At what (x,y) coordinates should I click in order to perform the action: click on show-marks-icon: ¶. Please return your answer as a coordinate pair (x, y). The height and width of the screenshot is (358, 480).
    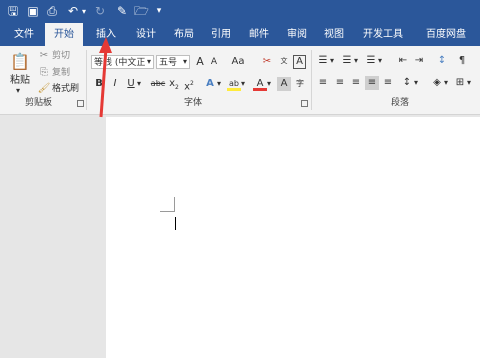
    Looking at the image, I should click on (462, 61).